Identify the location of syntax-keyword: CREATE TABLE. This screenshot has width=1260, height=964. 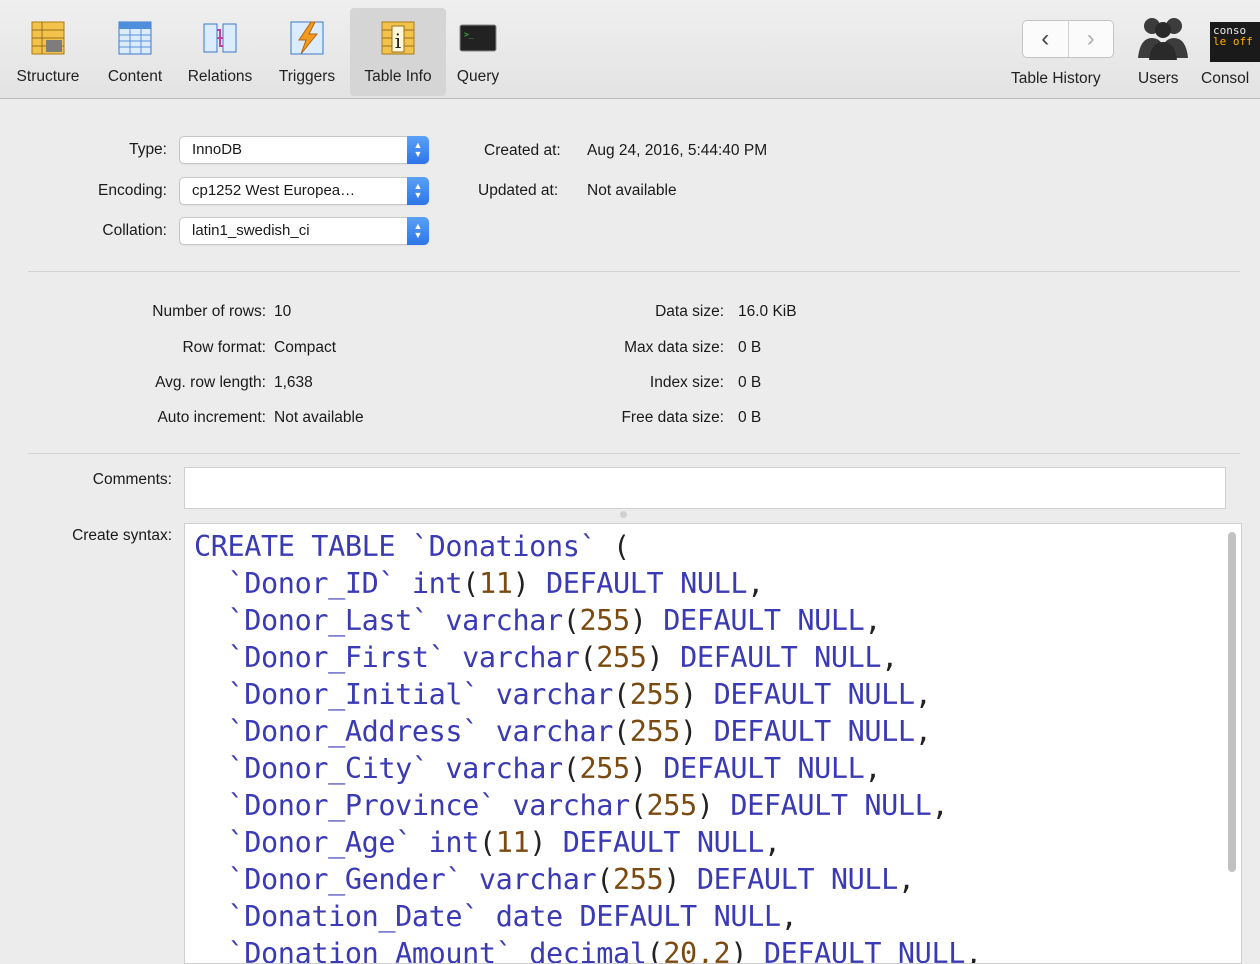
(295, 546).